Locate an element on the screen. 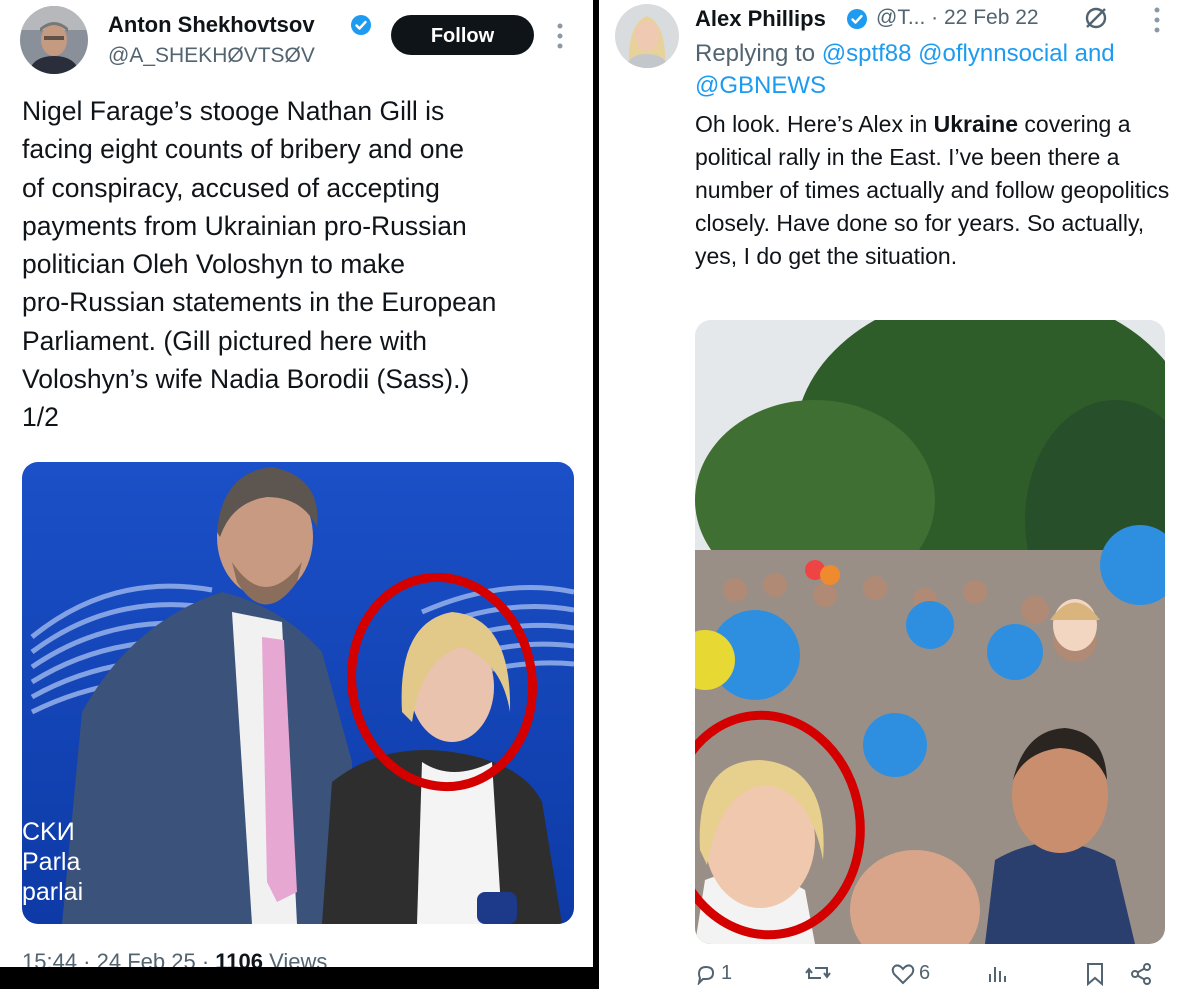 The image size is (1200, 989). mention-link: @GBNEWS is located at coordinates (760, 85).